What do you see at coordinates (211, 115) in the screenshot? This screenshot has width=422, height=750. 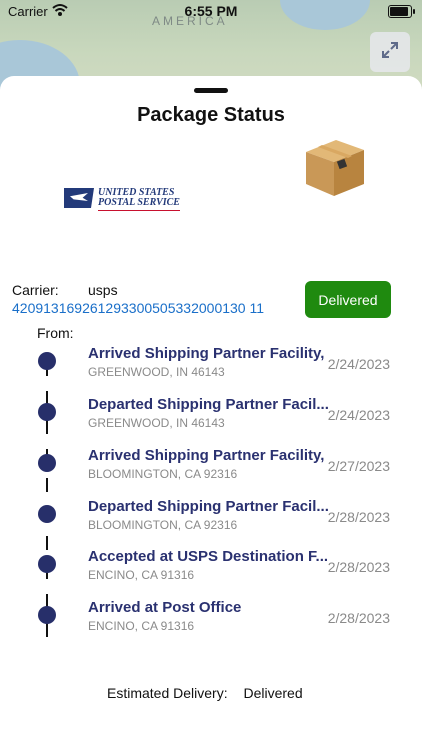 I see `page-title: Package Status` at bounding box center [211, 115].